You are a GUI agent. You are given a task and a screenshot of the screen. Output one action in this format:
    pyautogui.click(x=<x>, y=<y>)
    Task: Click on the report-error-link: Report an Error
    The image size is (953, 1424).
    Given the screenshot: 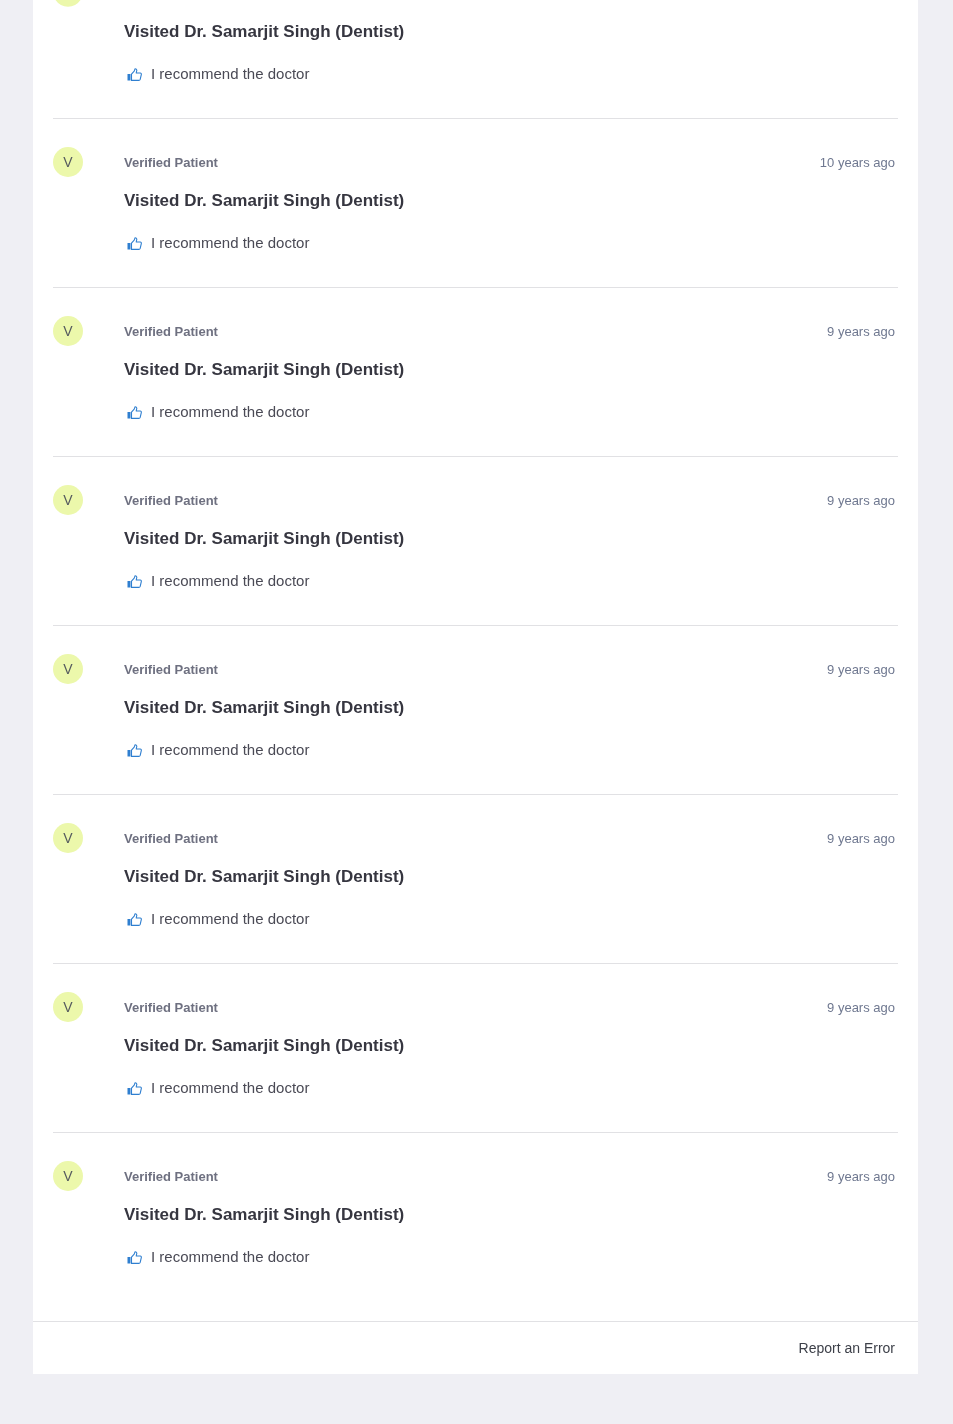 What is the action you would take?
    pyautogui.click(x=846, y=1348)
    